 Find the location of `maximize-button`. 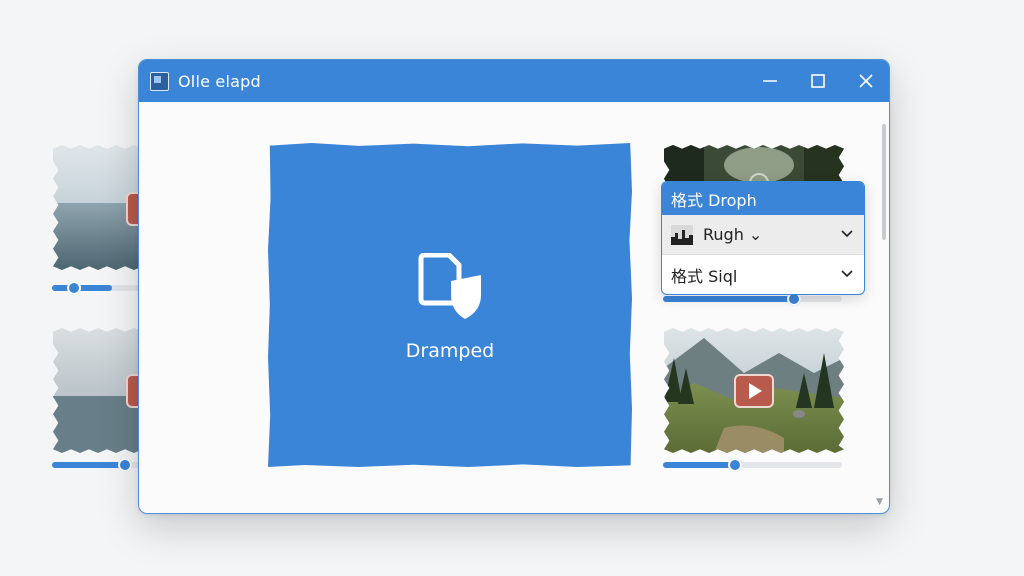

maximize-button is located at coordinates (818, 81).